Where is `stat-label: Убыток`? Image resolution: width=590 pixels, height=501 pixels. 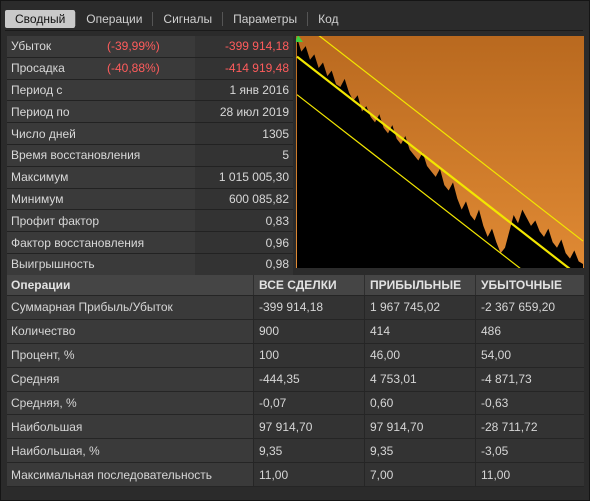 stat-label: Убыток is located at coordinates (101, 46).